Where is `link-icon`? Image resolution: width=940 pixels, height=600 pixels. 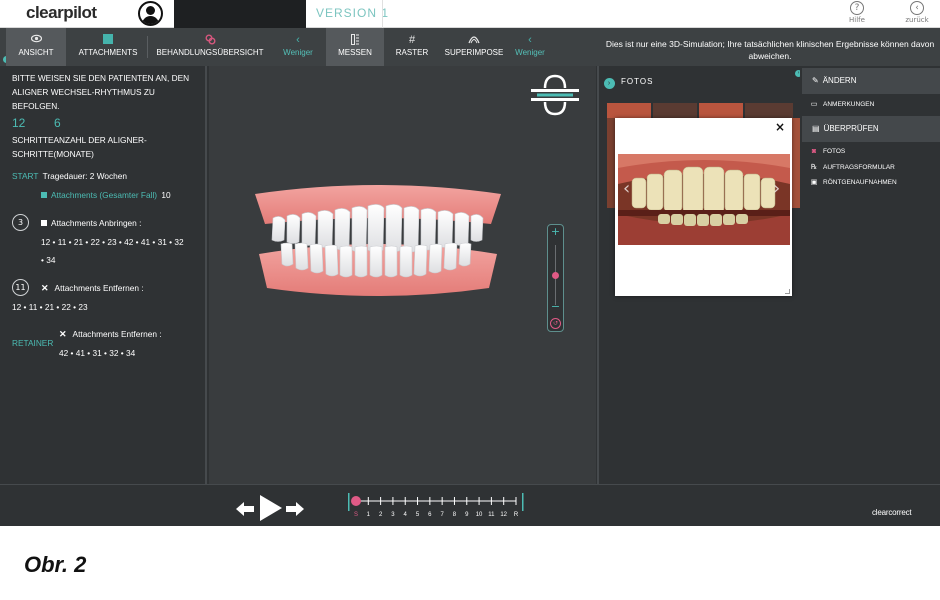 link-icon is located at coordinates (210, 41).